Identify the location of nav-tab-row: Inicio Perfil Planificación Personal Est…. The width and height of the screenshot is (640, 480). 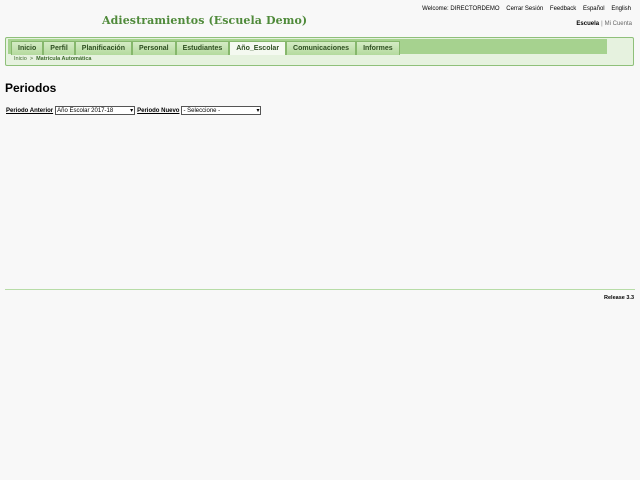
(307, 47).